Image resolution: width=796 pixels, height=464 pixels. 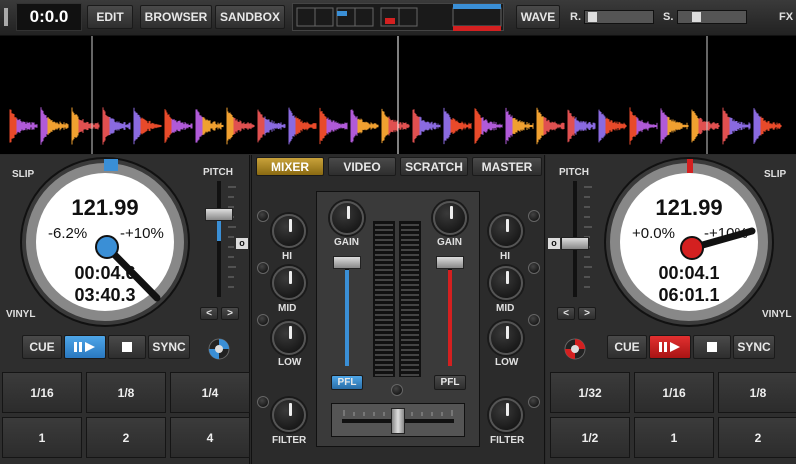 I want to click on hi-knob-left, so click(x=289, y=231).